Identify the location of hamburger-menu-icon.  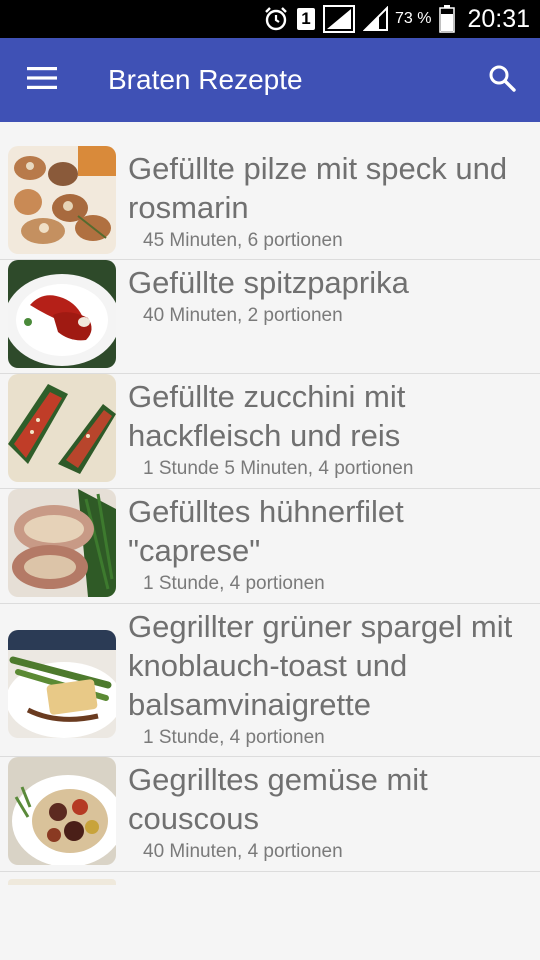
(42, 80).